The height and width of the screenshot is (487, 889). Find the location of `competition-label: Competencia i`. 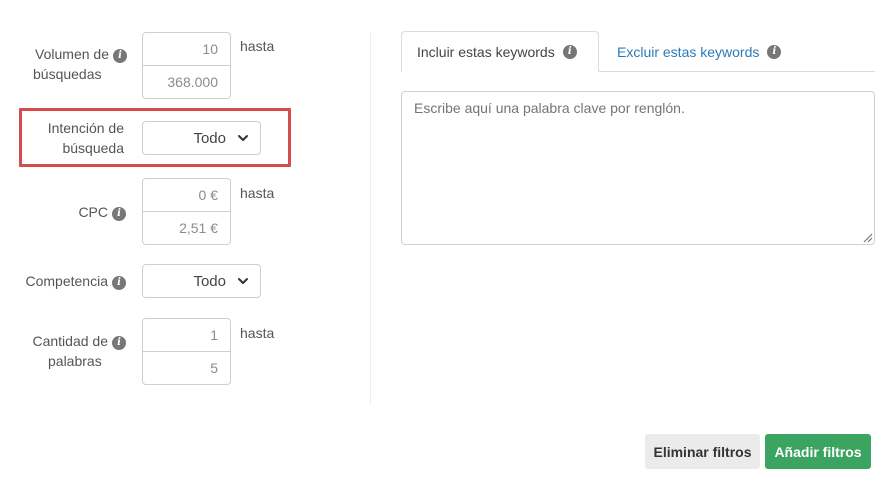

competition-label: Competencia i is located at coordinates (68, 281).